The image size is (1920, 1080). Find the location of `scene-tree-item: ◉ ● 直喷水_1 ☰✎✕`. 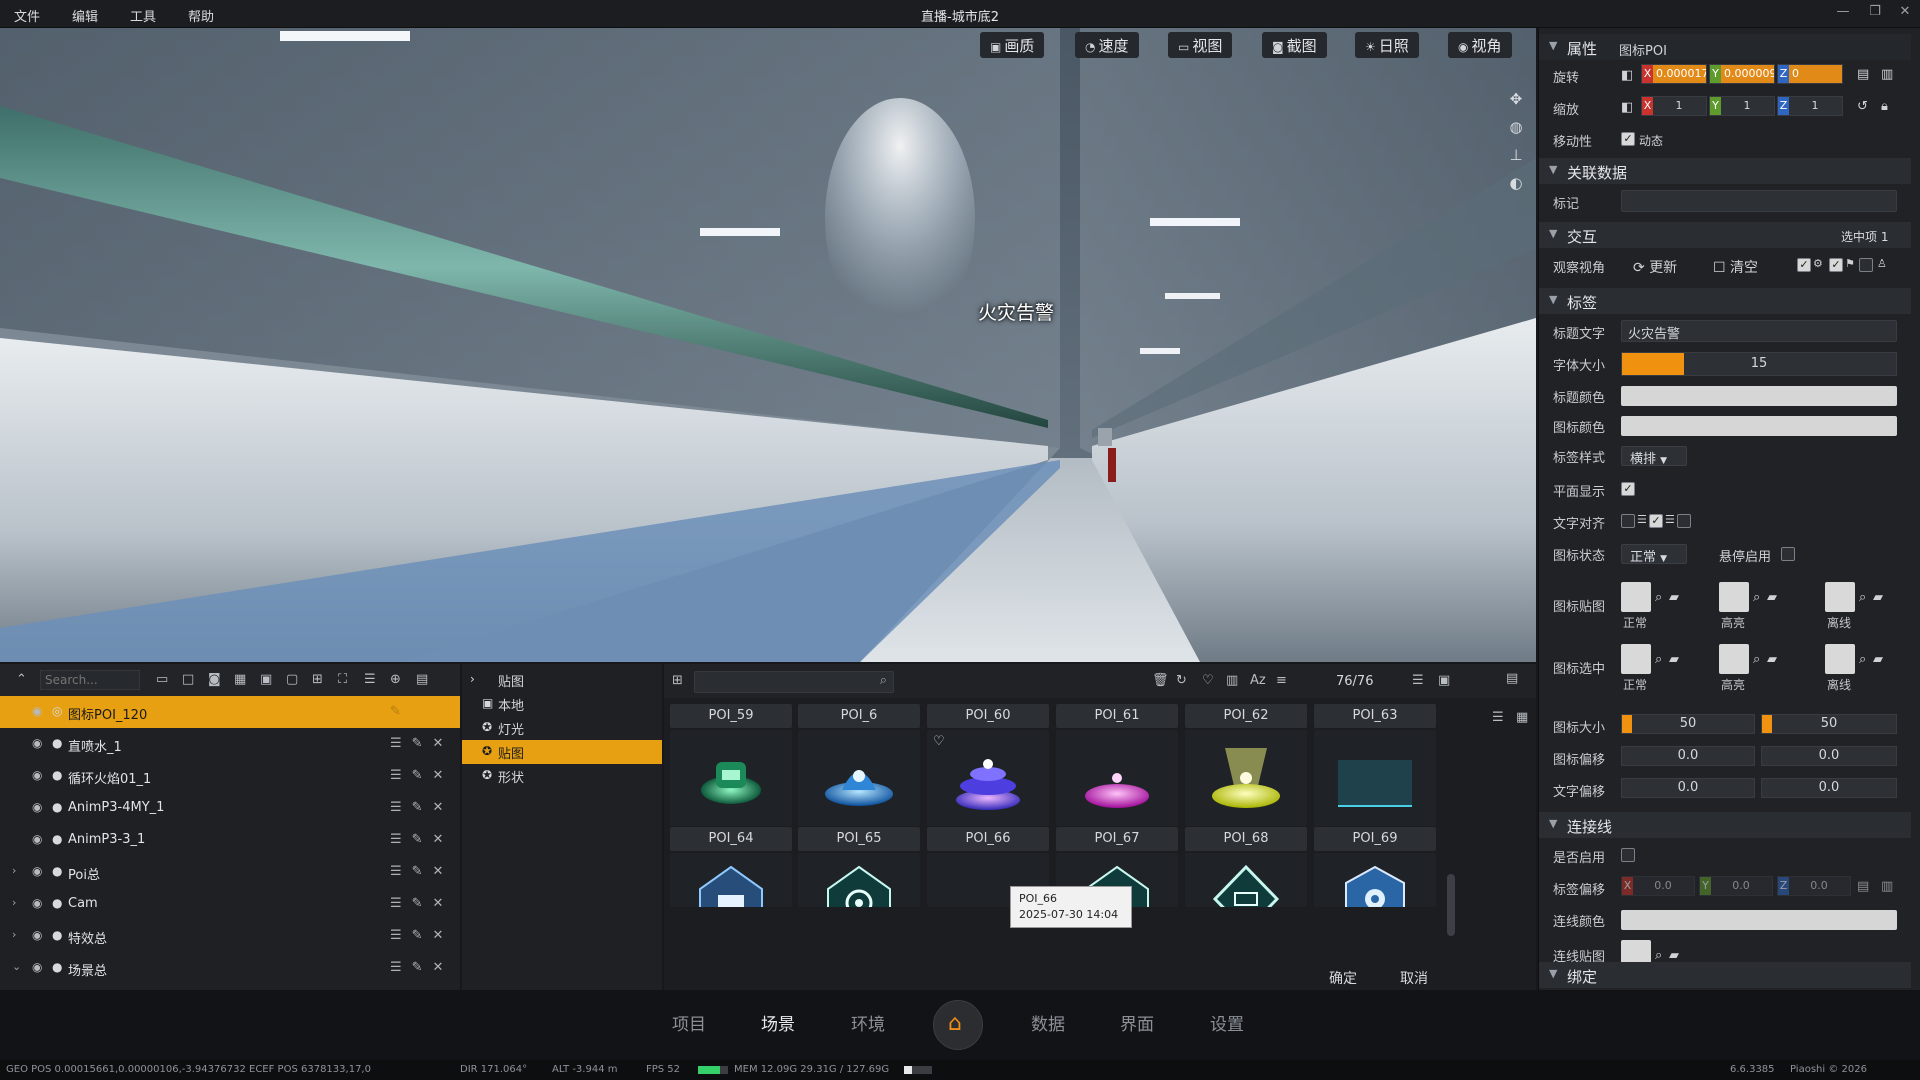

scene-tree-item: ◉ ● 直喷水_1 ☰✎✕ is located at coordinates (230, 744).